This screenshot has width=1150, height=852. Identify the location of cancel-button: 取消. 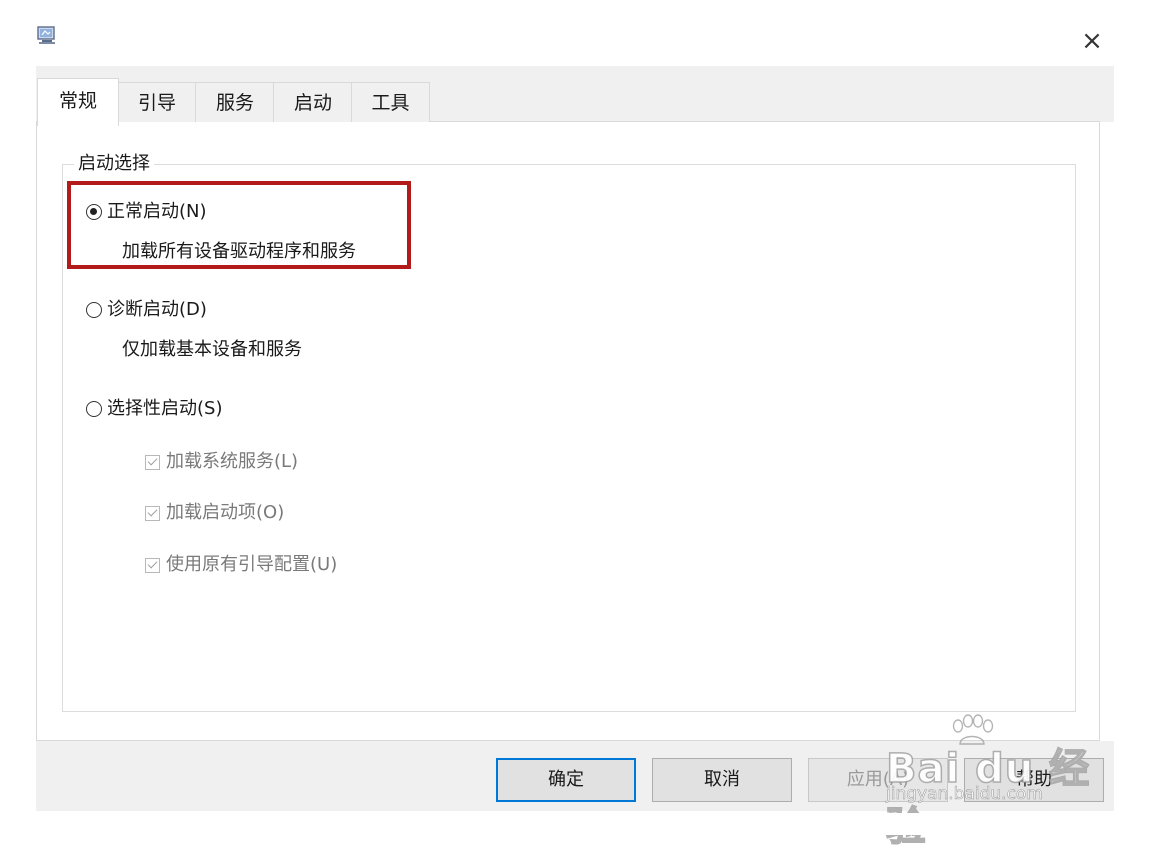
(722, 780).